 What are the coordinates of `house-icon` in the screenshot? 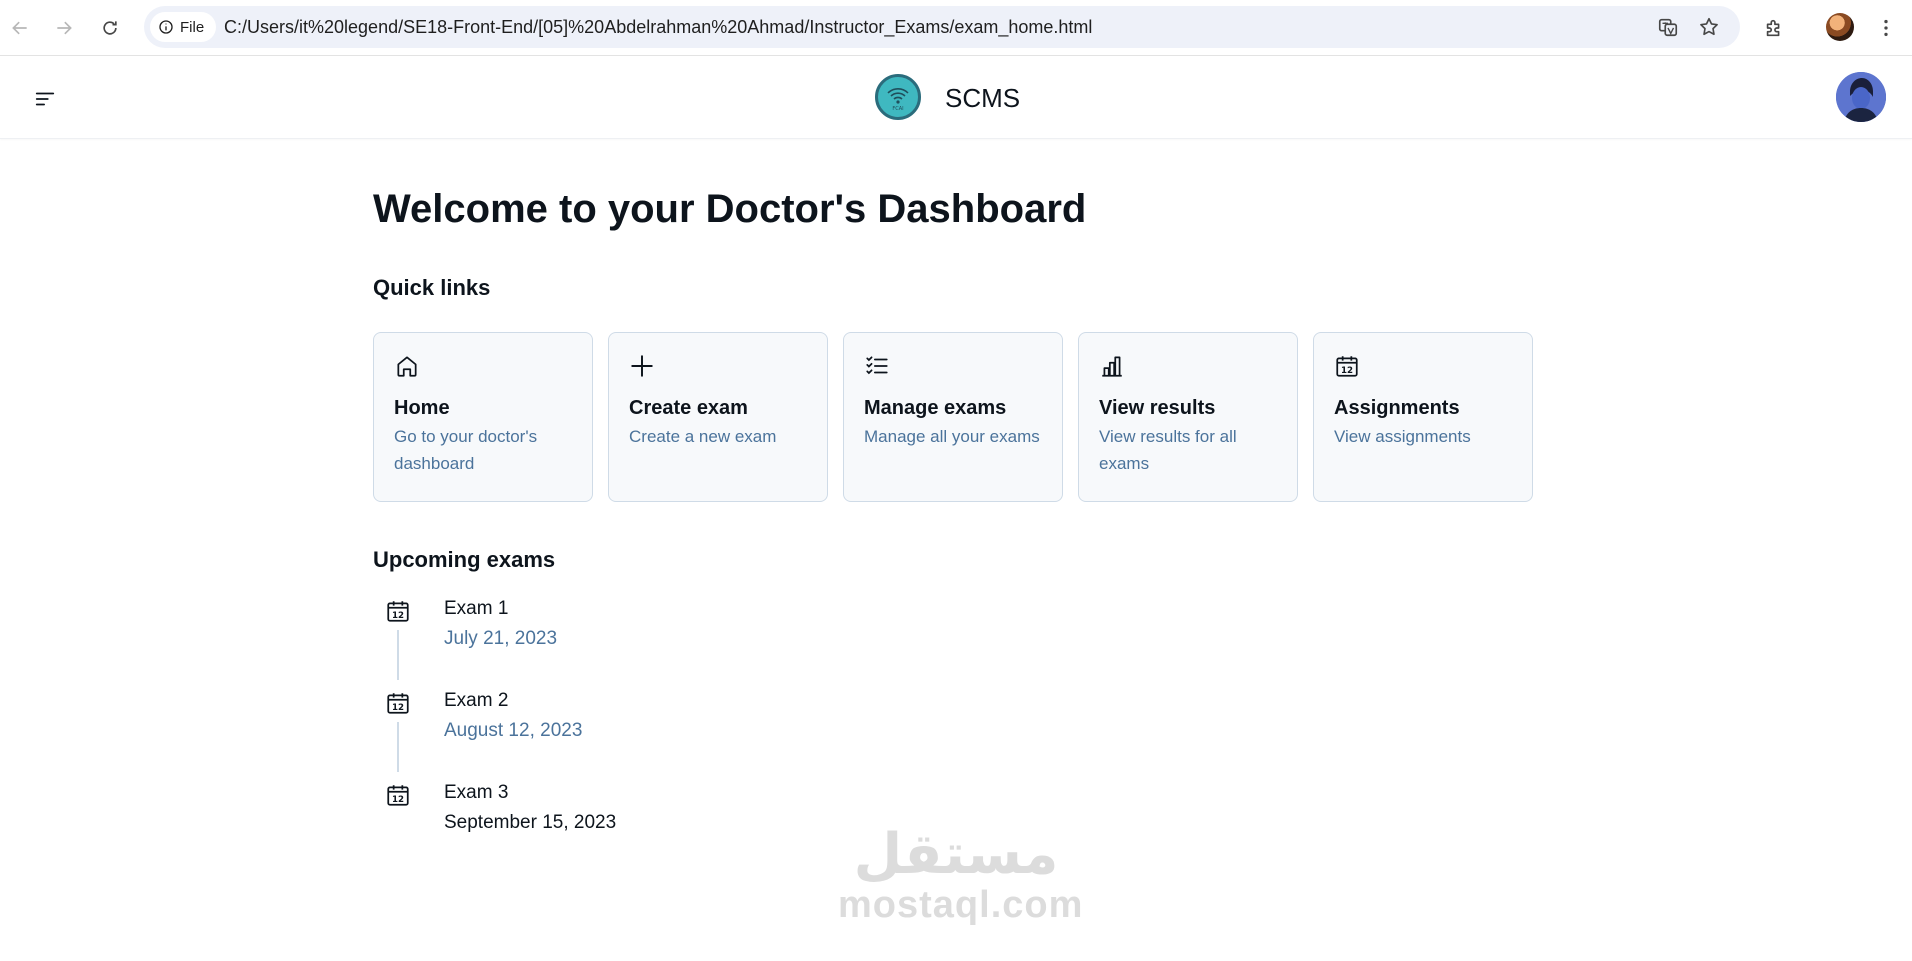 It's located at (407, 366).